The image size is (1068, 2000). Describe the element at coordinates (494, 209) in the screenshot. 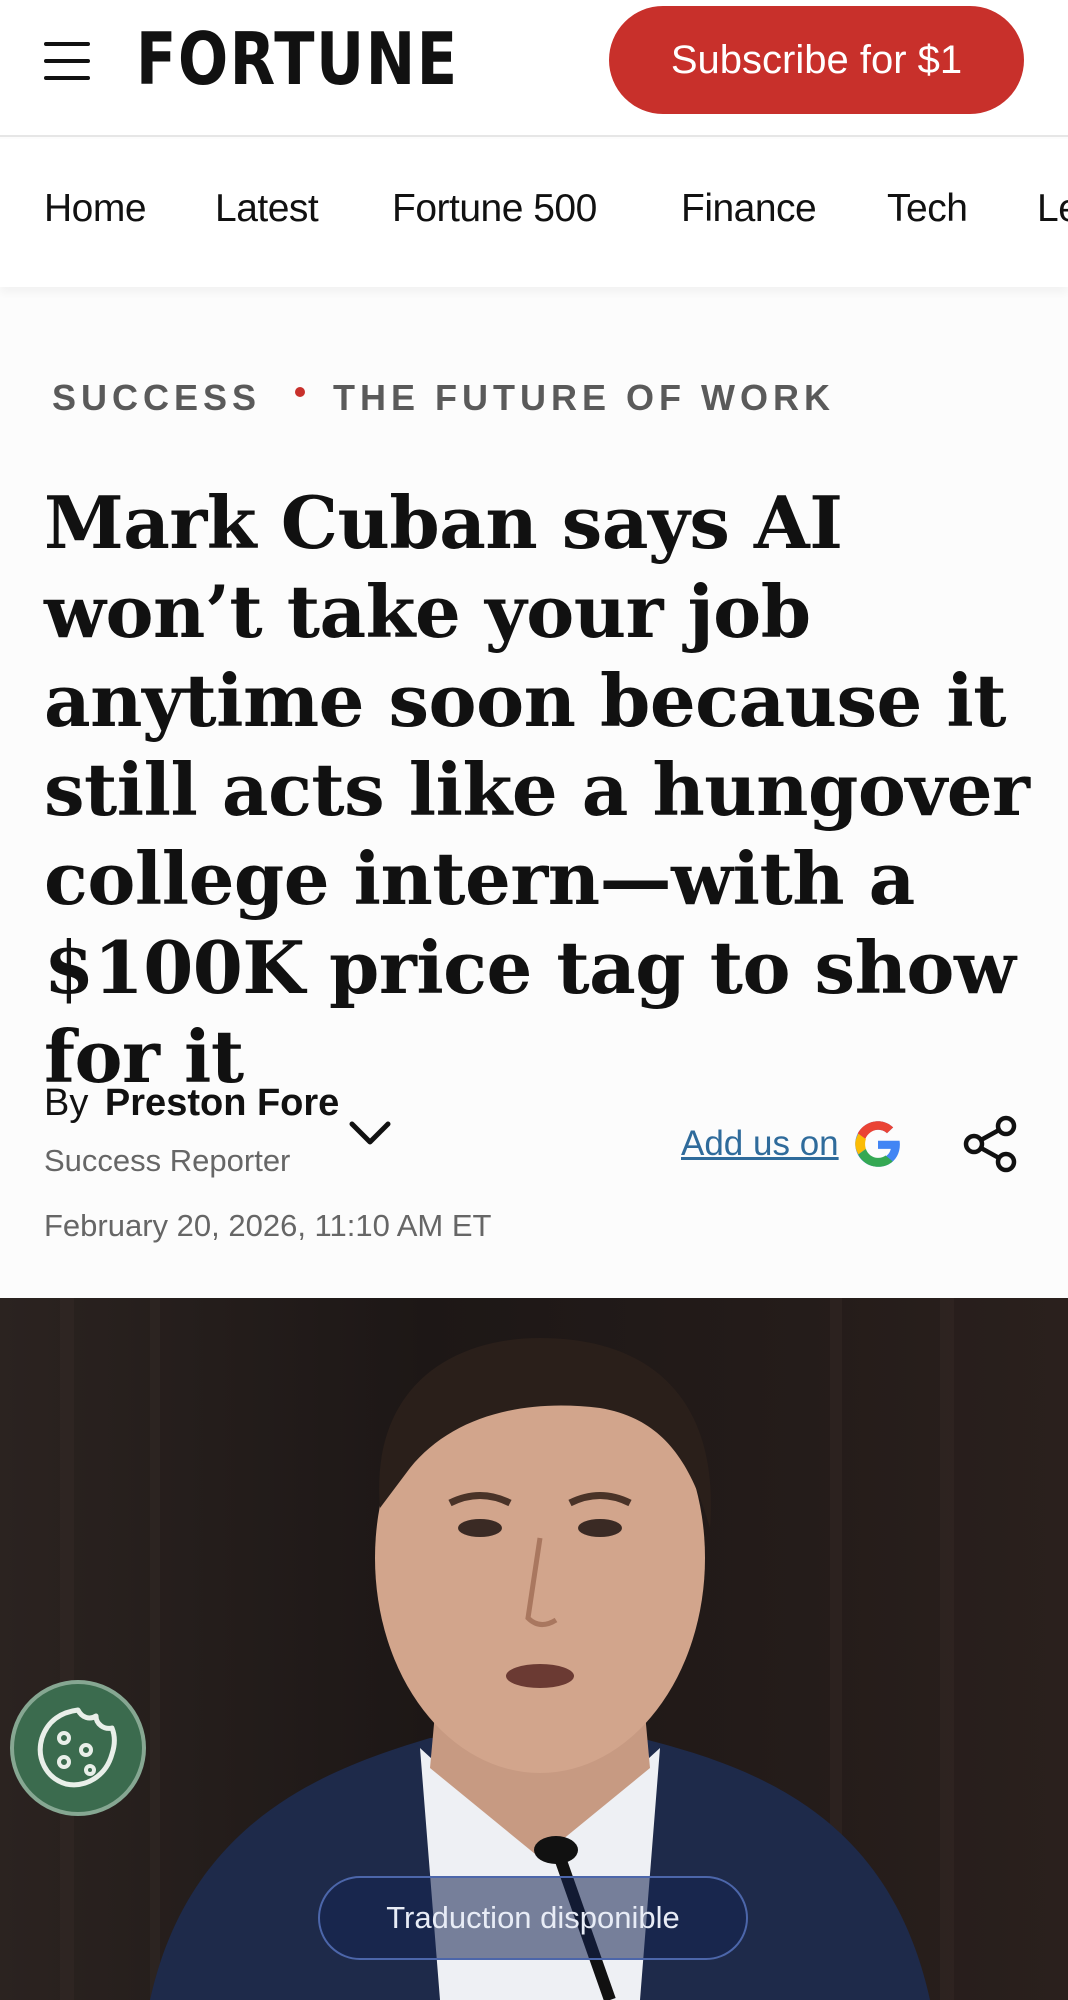

I see `nav-item-fortune-500: Fortune 500` at that location.